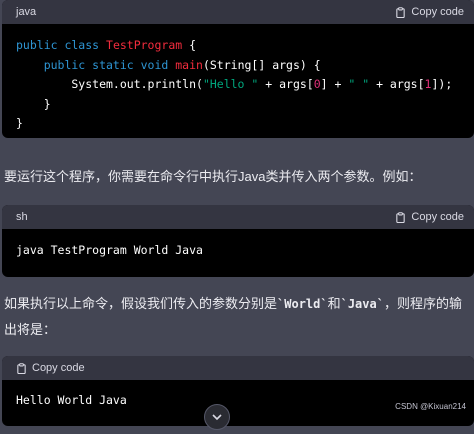  What do you see at coordinates (230, 84) in the screenshot?
I see `code-token: "Hello "` at bounding box center [230, 84].